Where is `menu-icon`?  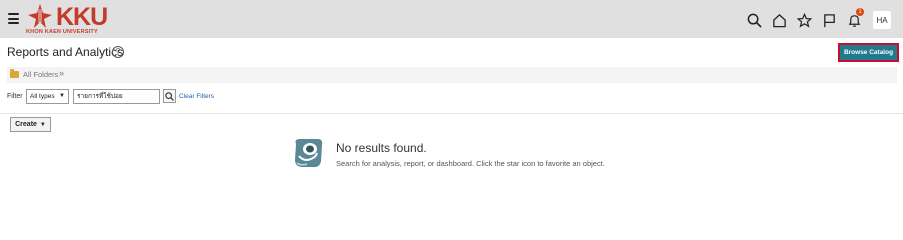
menu-icon is located at coordinates (13, 18).